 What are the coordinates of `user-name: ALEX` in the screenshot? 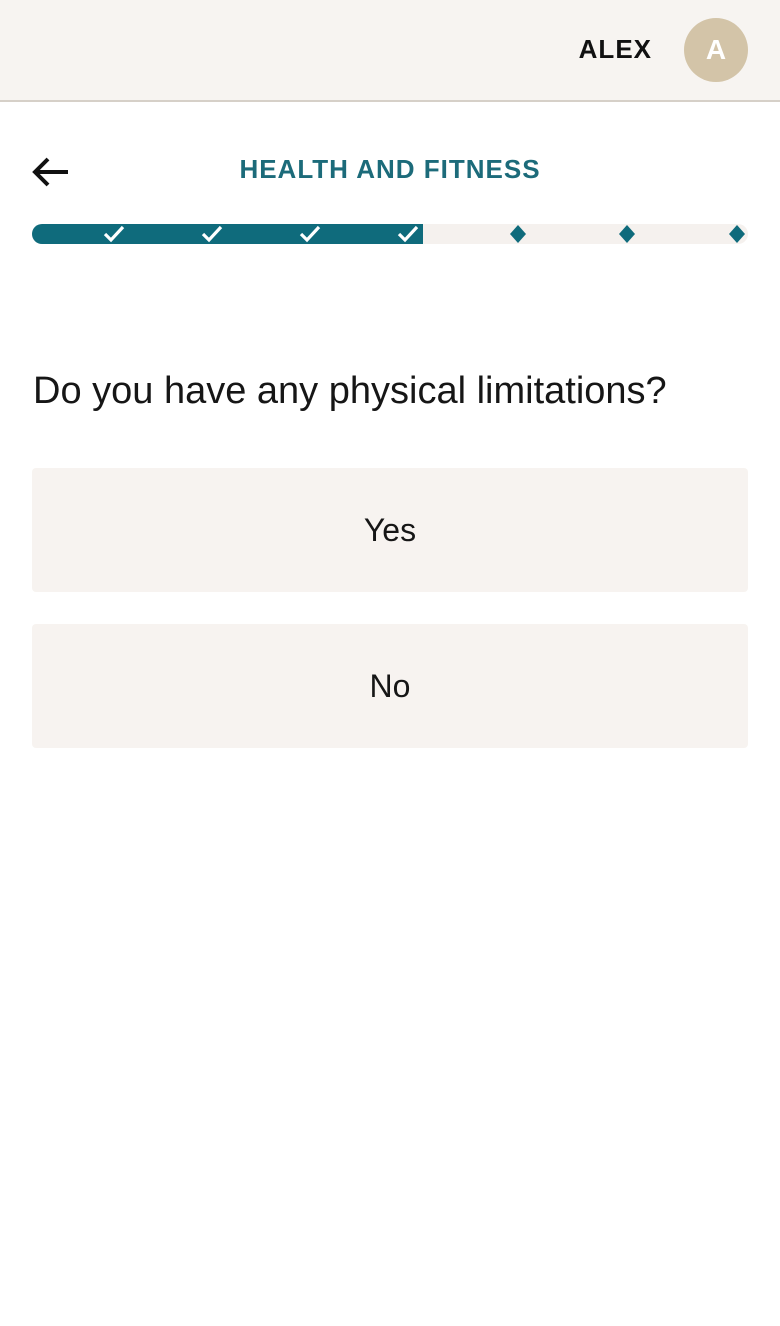 It's located at (615, 49).